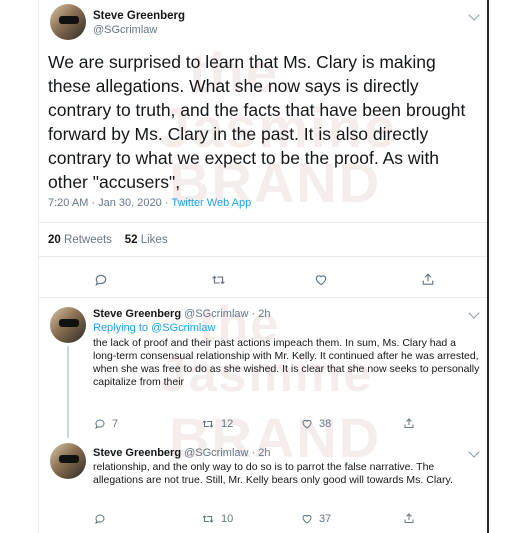  What do you see at coordinates (106, 424) in the screenshot?
I see `reply-button: 7` at bounding box center [106, 424].